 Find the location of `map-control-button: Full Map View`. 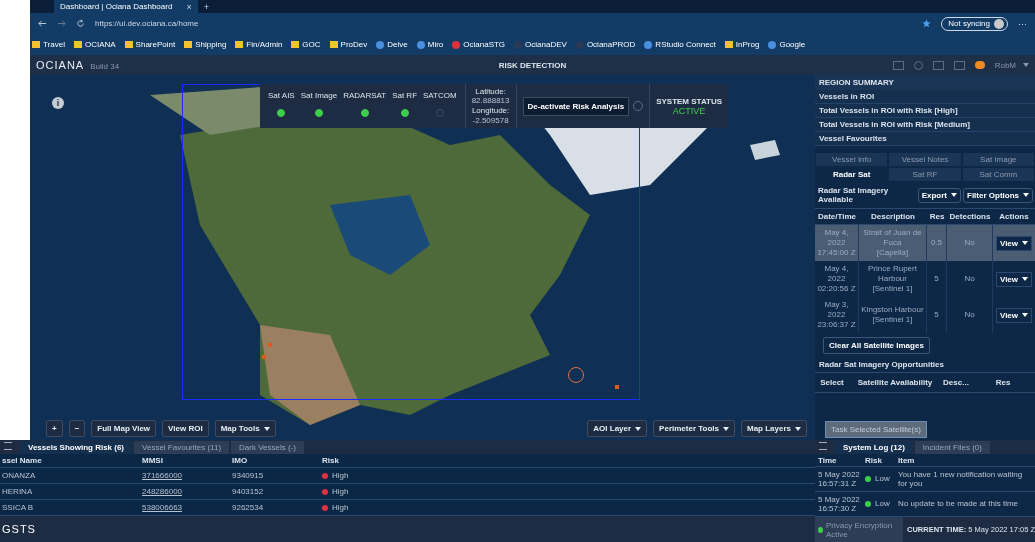

map-control-button: Full Map View is located at coordinates (124, 428).